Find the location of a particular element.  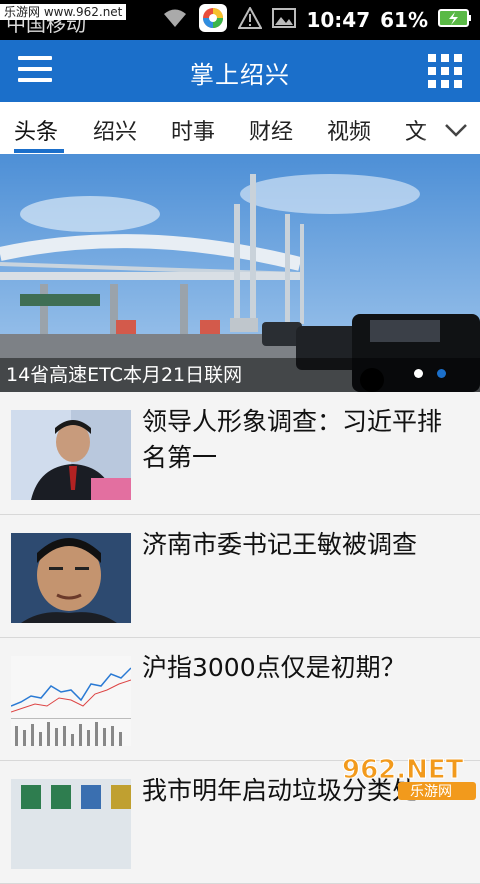

carousel-dot is located at coordinates (418, 373).